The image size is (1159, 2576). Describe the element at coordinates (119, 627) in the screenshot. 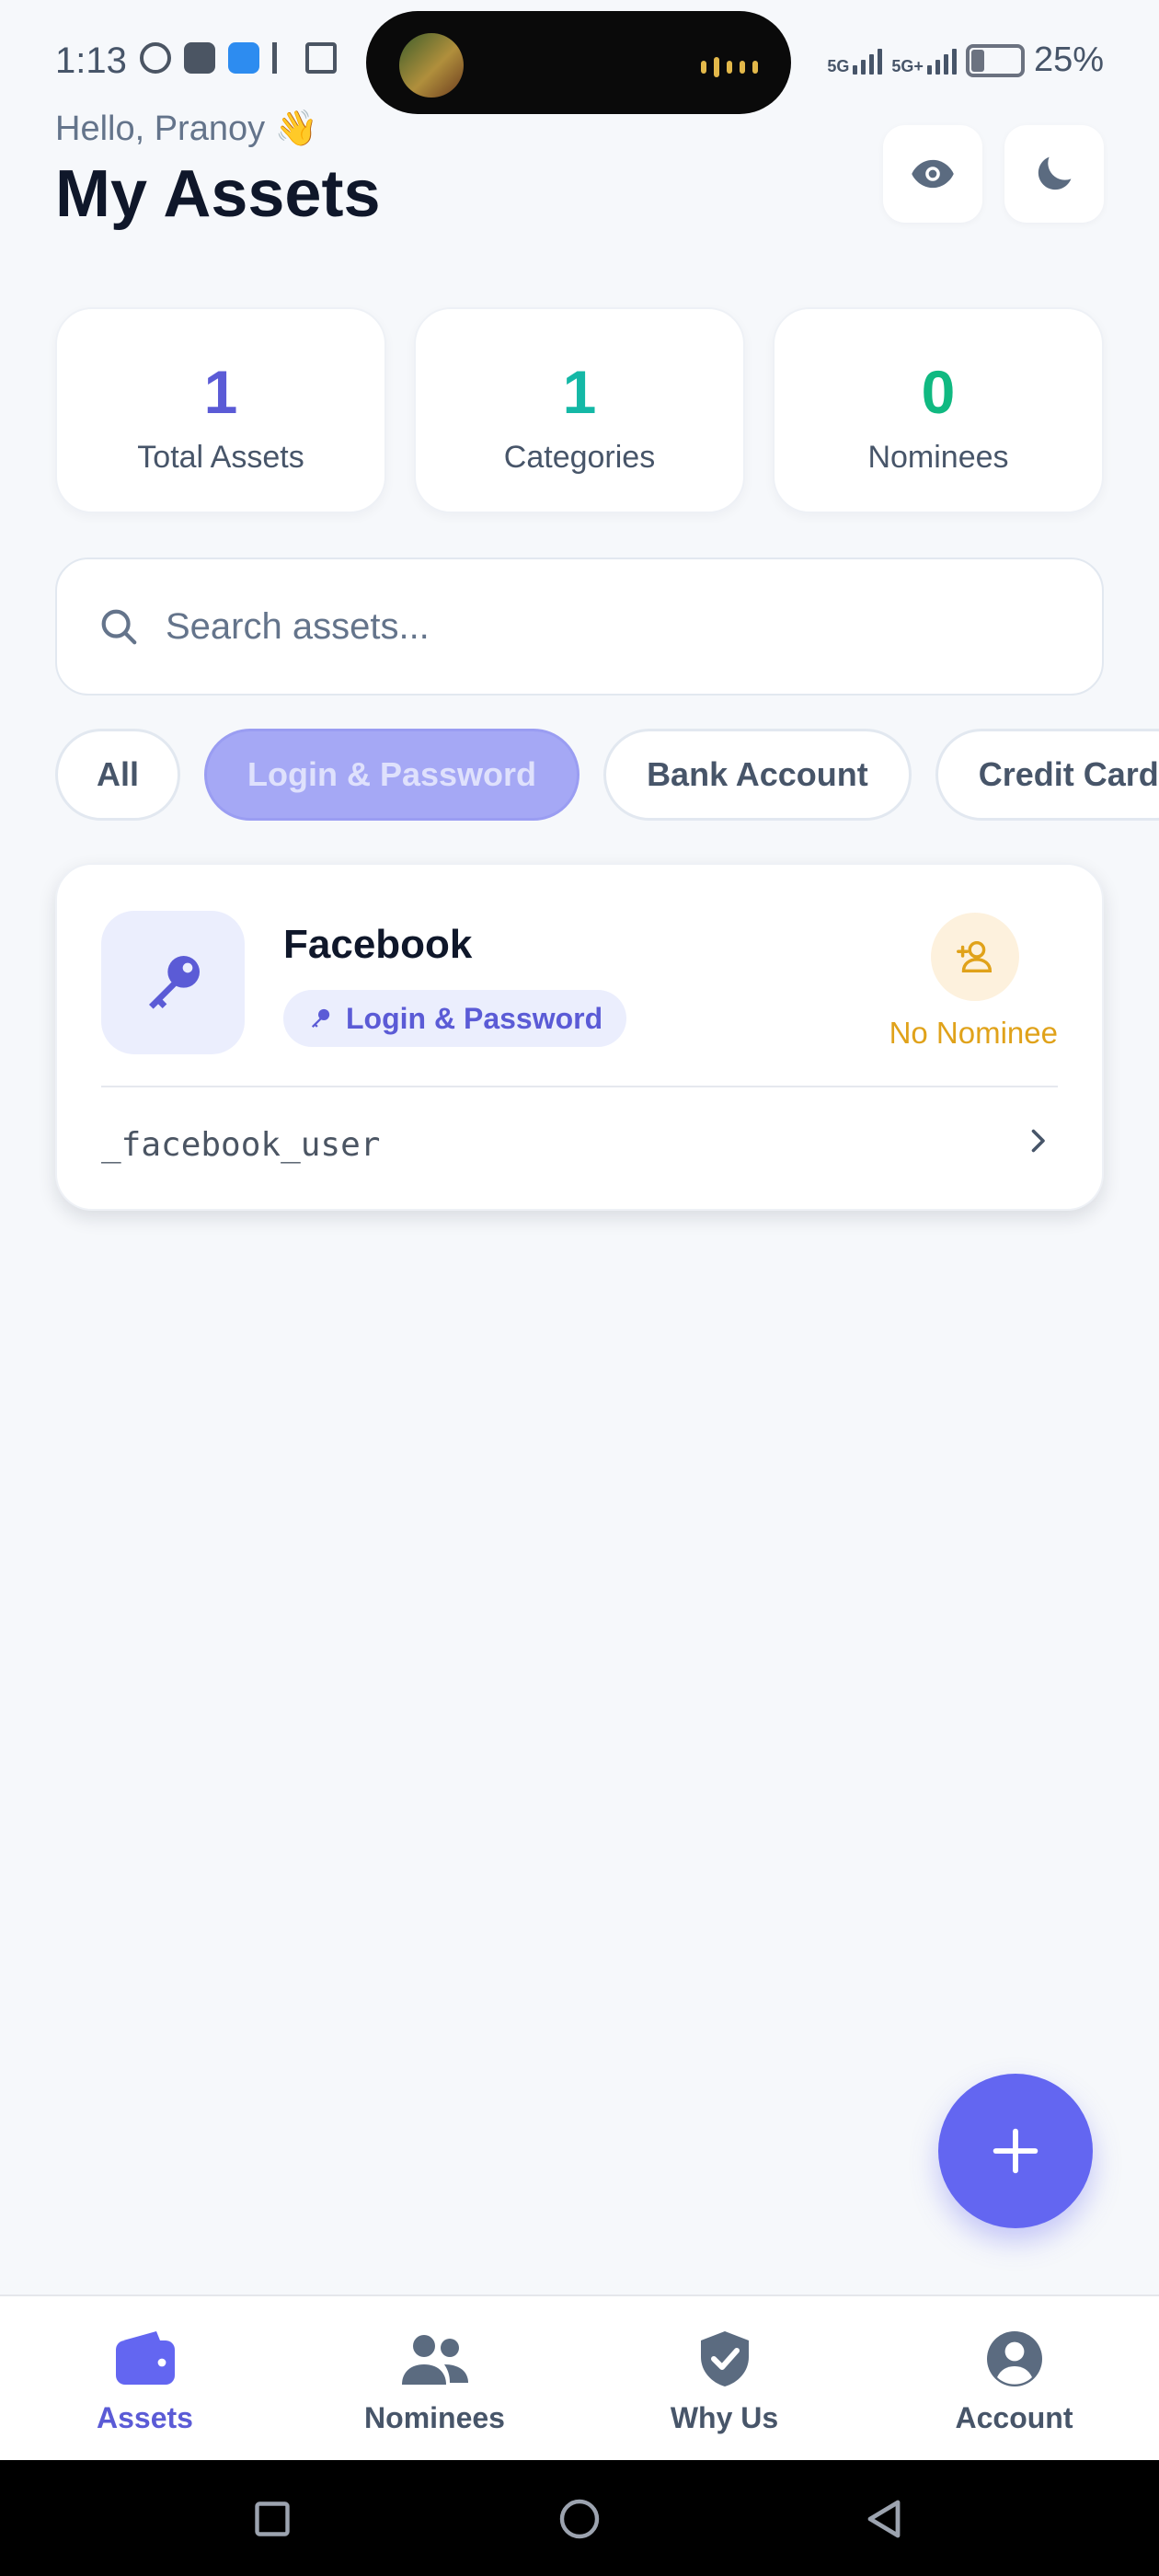

I see `search-icon` at that location.